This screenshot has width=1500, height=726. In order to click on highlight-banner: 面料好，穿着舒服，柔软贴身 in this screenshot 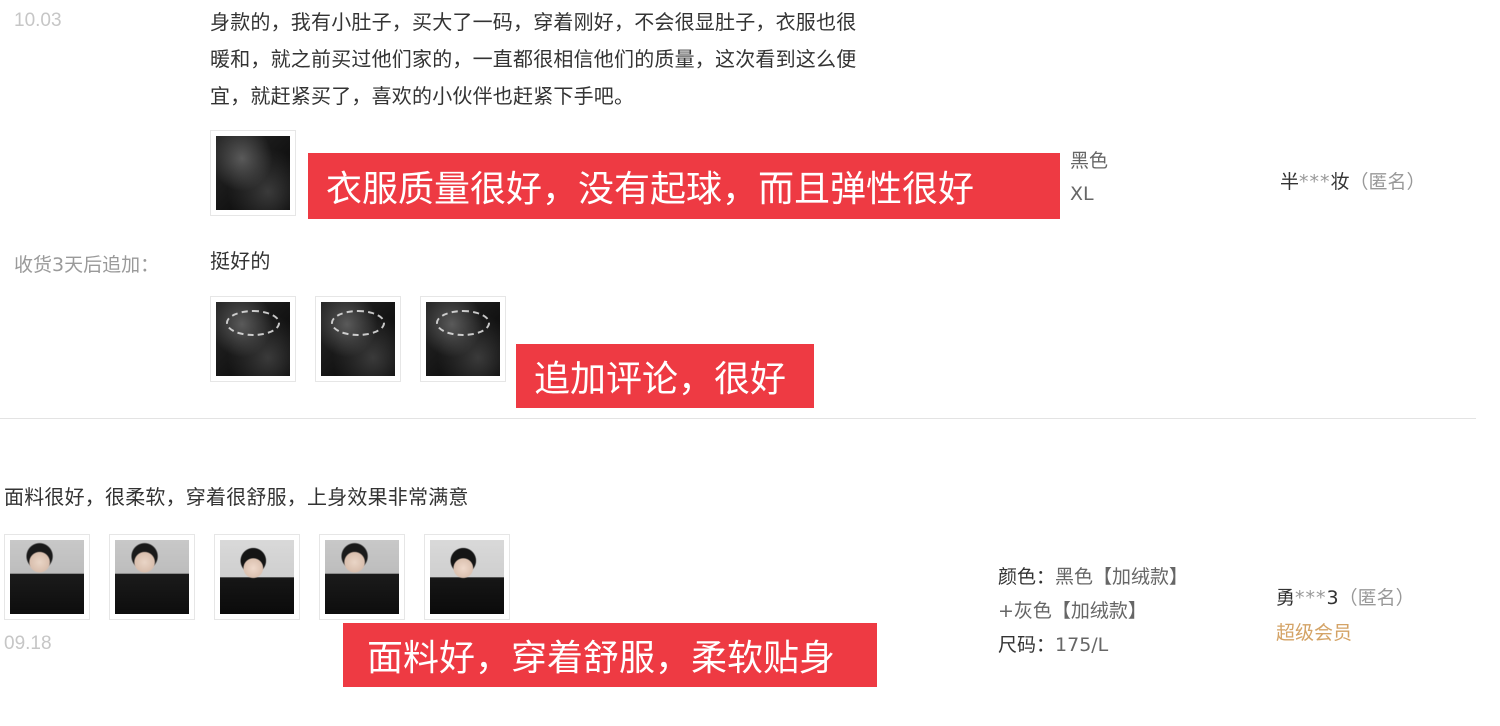, I will do `click(610, 655)`.